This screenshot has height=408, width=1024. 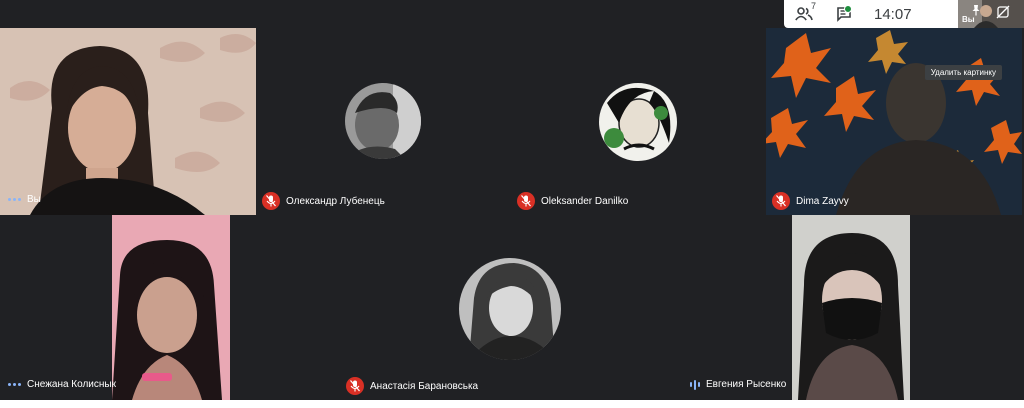 What do you see at coordinates (71, 384) in the screenshot?
I see `participant-name: Снежана Колиснык` at bounding box center [71, 384].